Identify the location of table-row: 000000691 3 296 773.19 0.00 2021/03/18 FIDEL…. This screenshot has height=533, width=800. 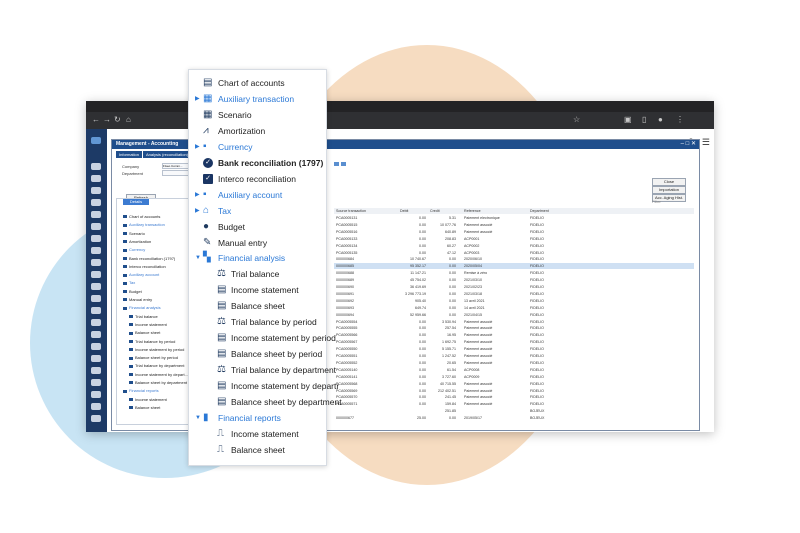
(514, 294).